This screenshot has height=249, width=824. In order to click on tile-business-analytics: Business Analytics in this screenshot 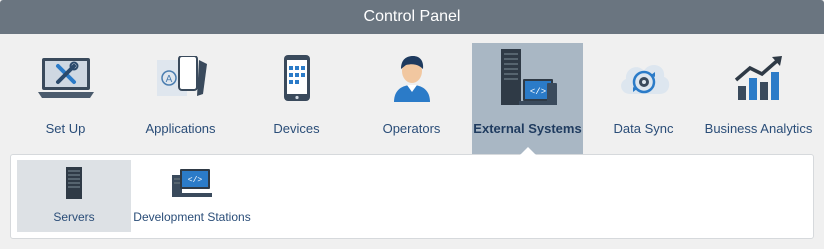, I will do `click(758, 98)`.